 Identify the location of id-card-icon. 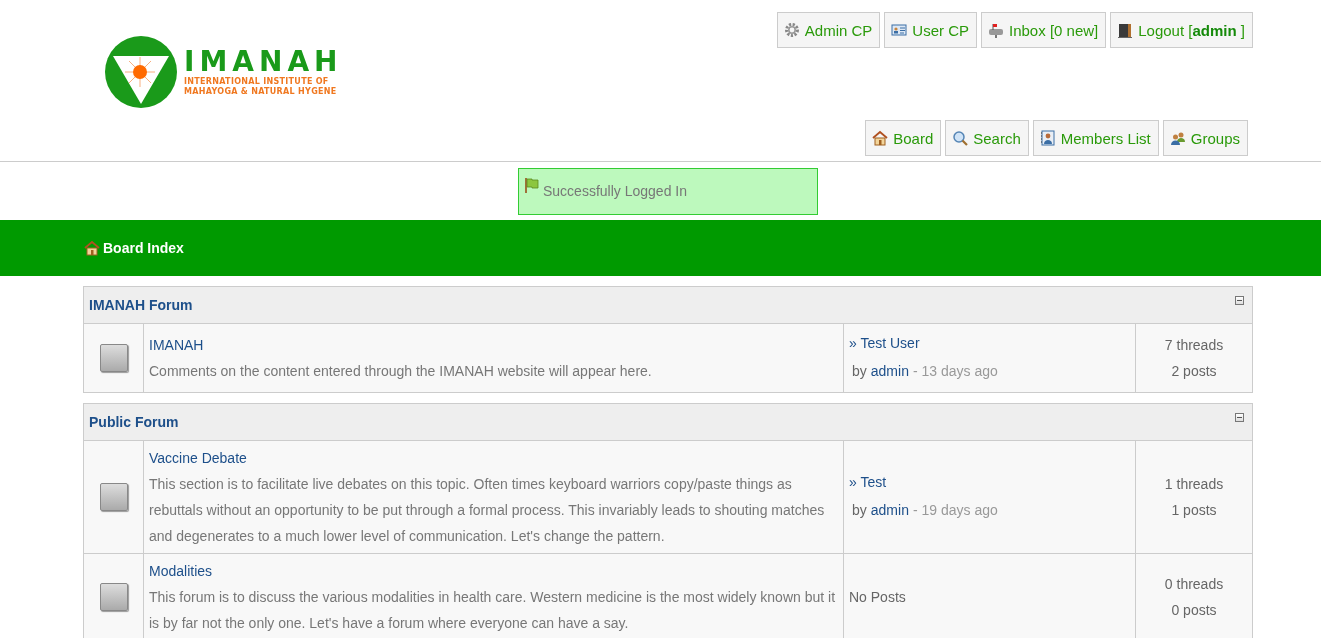
(899, 30).